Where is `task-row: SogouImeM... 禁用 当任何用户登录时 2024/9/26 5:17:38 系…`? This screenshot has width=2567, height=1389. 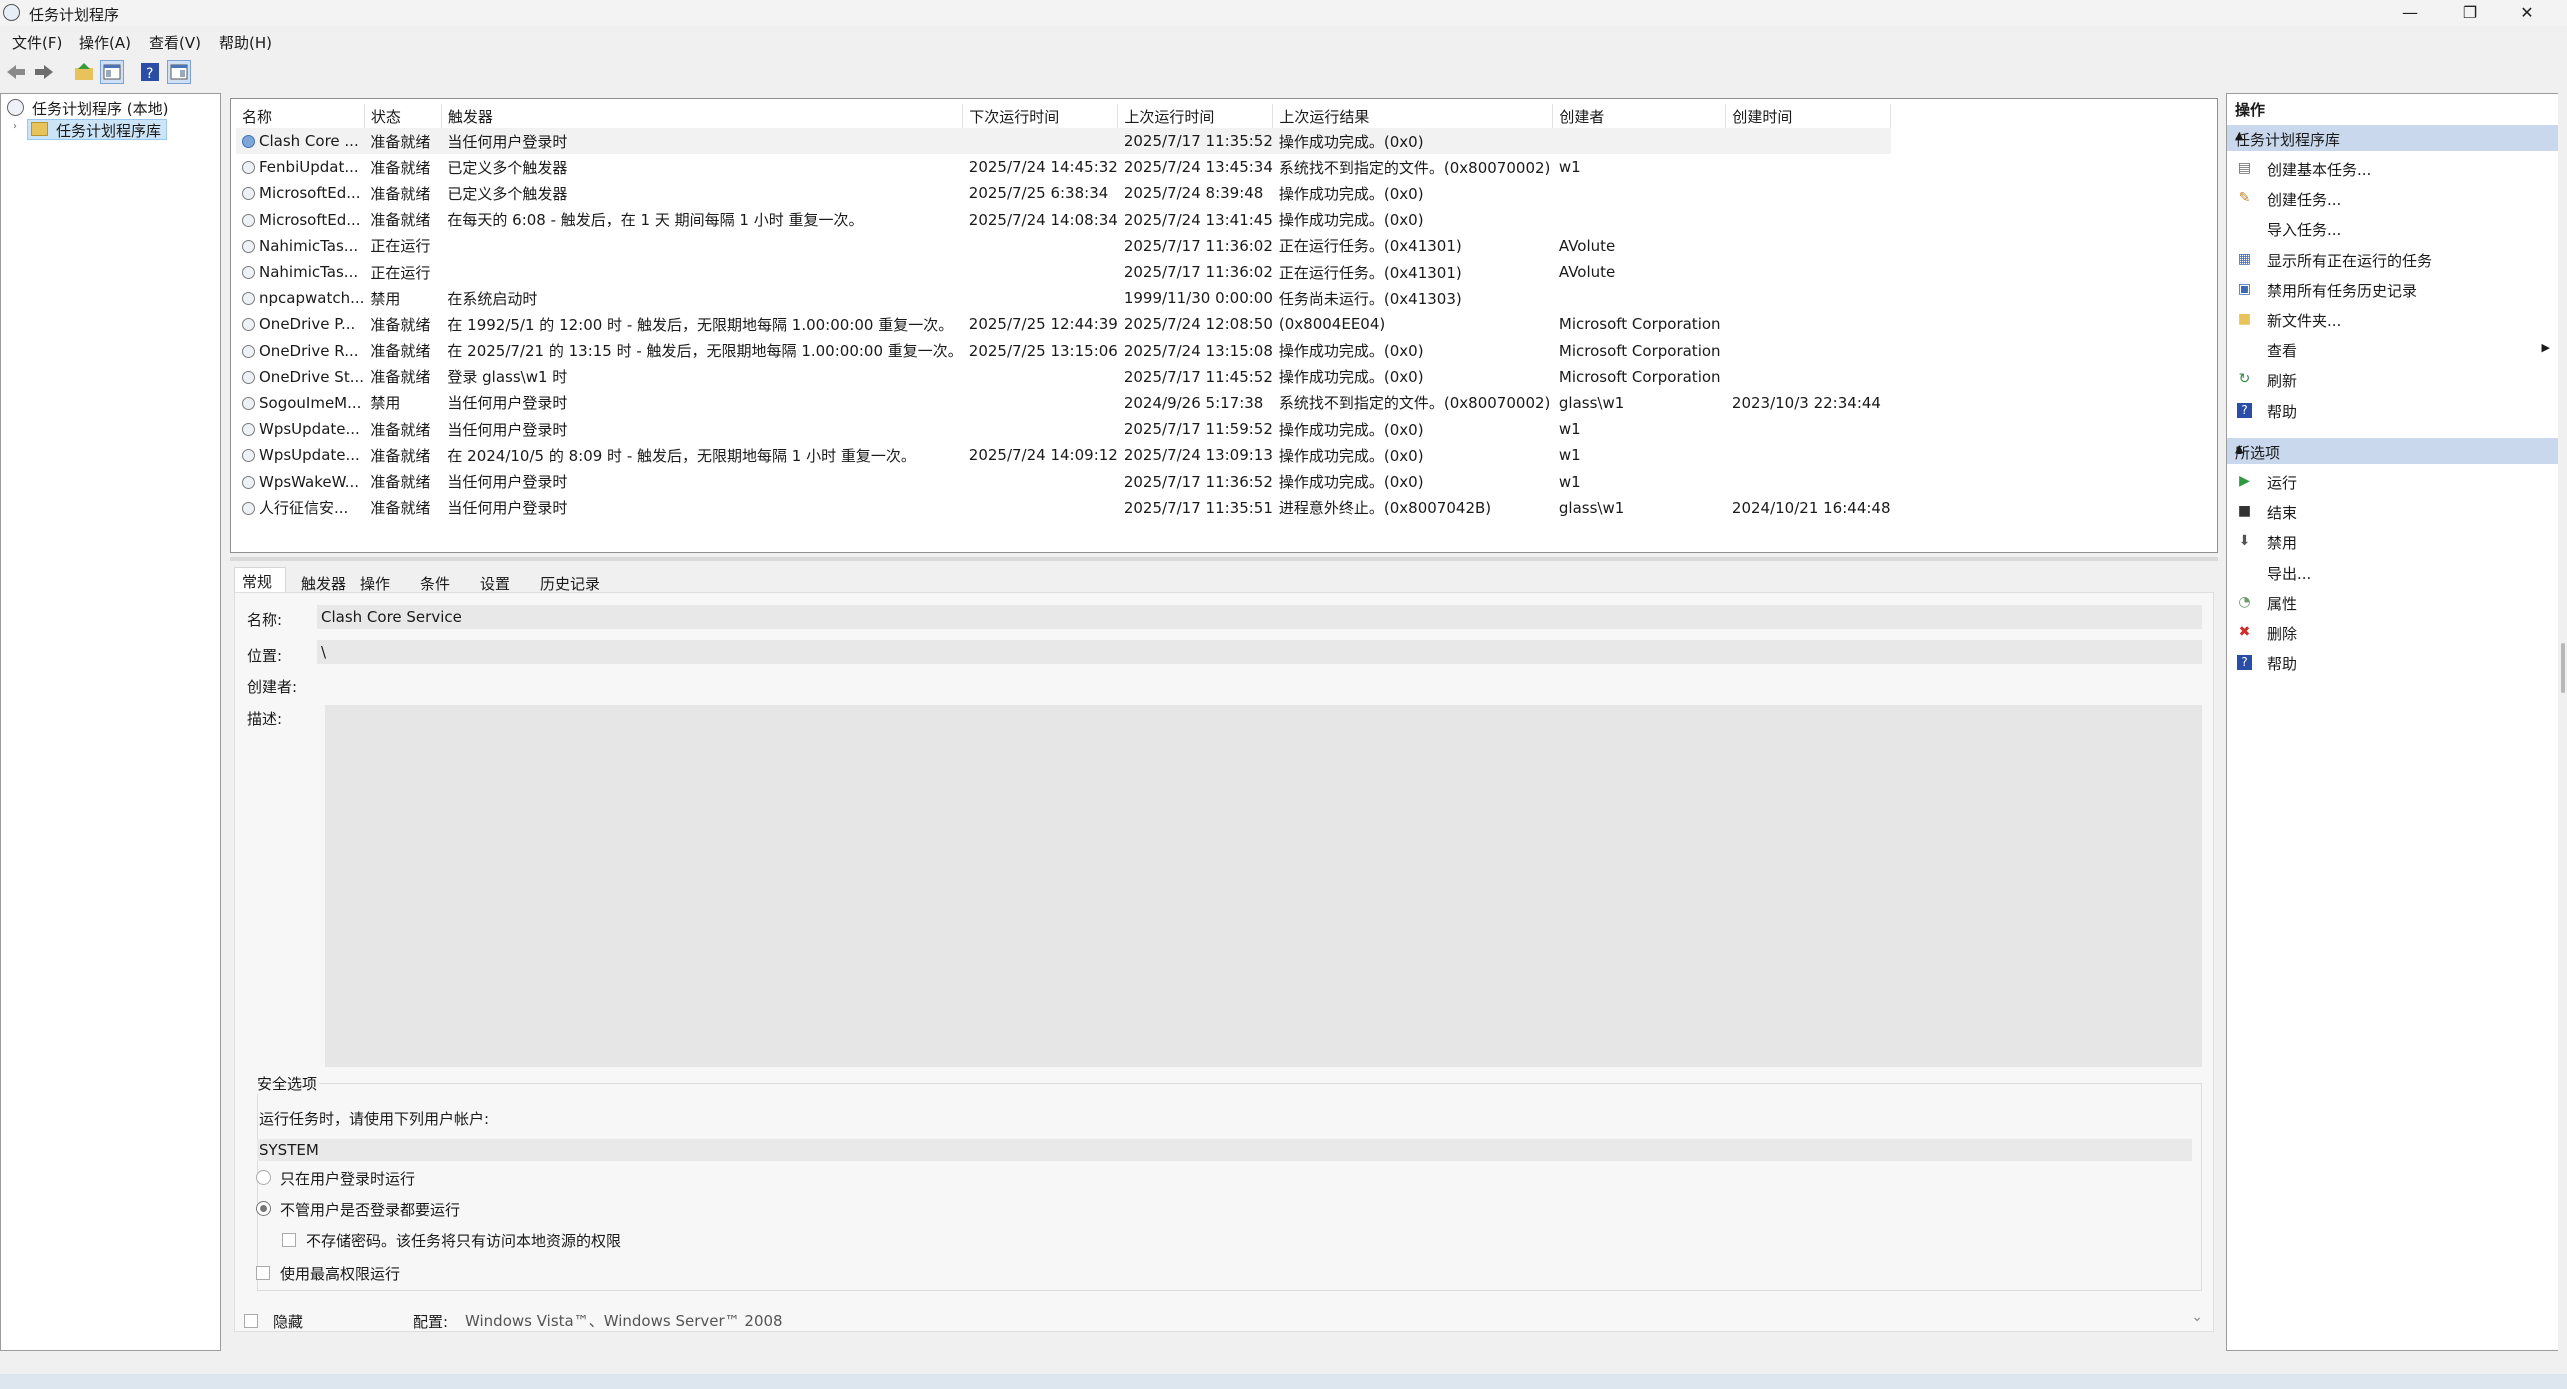
task-row: SogouImeM... 禁用 当任何用户登录时 2024/9/26 5:17:38 系… is located at coordinates (1063, 403).